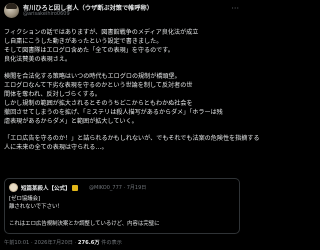 The image size is (320, 250). Describe the element at coordinates (84, 223) in the screenshot. I see `quoted-line: これはエロ広告規制決案とか調整しているけど、内容は完璧に` at that location.